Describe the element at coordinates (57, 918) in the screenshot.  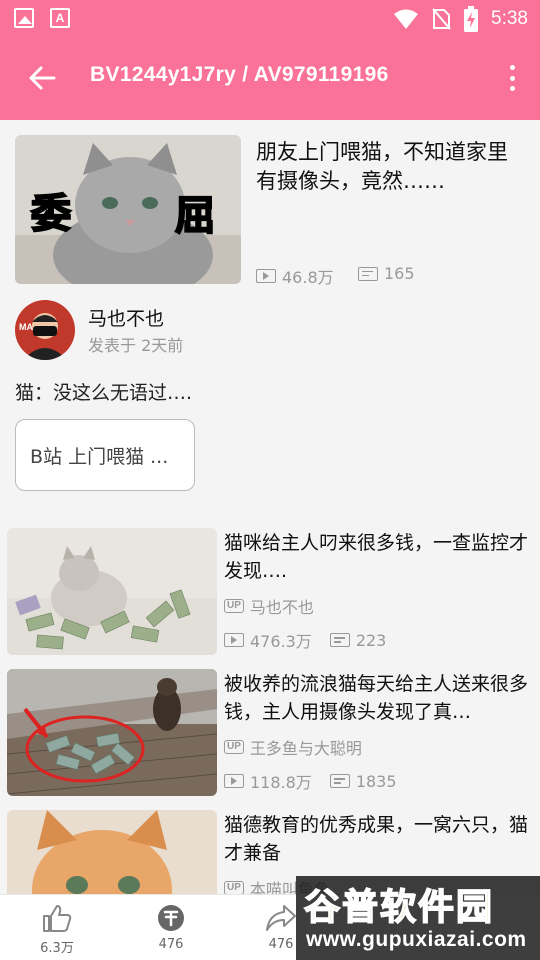
I see `thumbs-up-icon` at that location.